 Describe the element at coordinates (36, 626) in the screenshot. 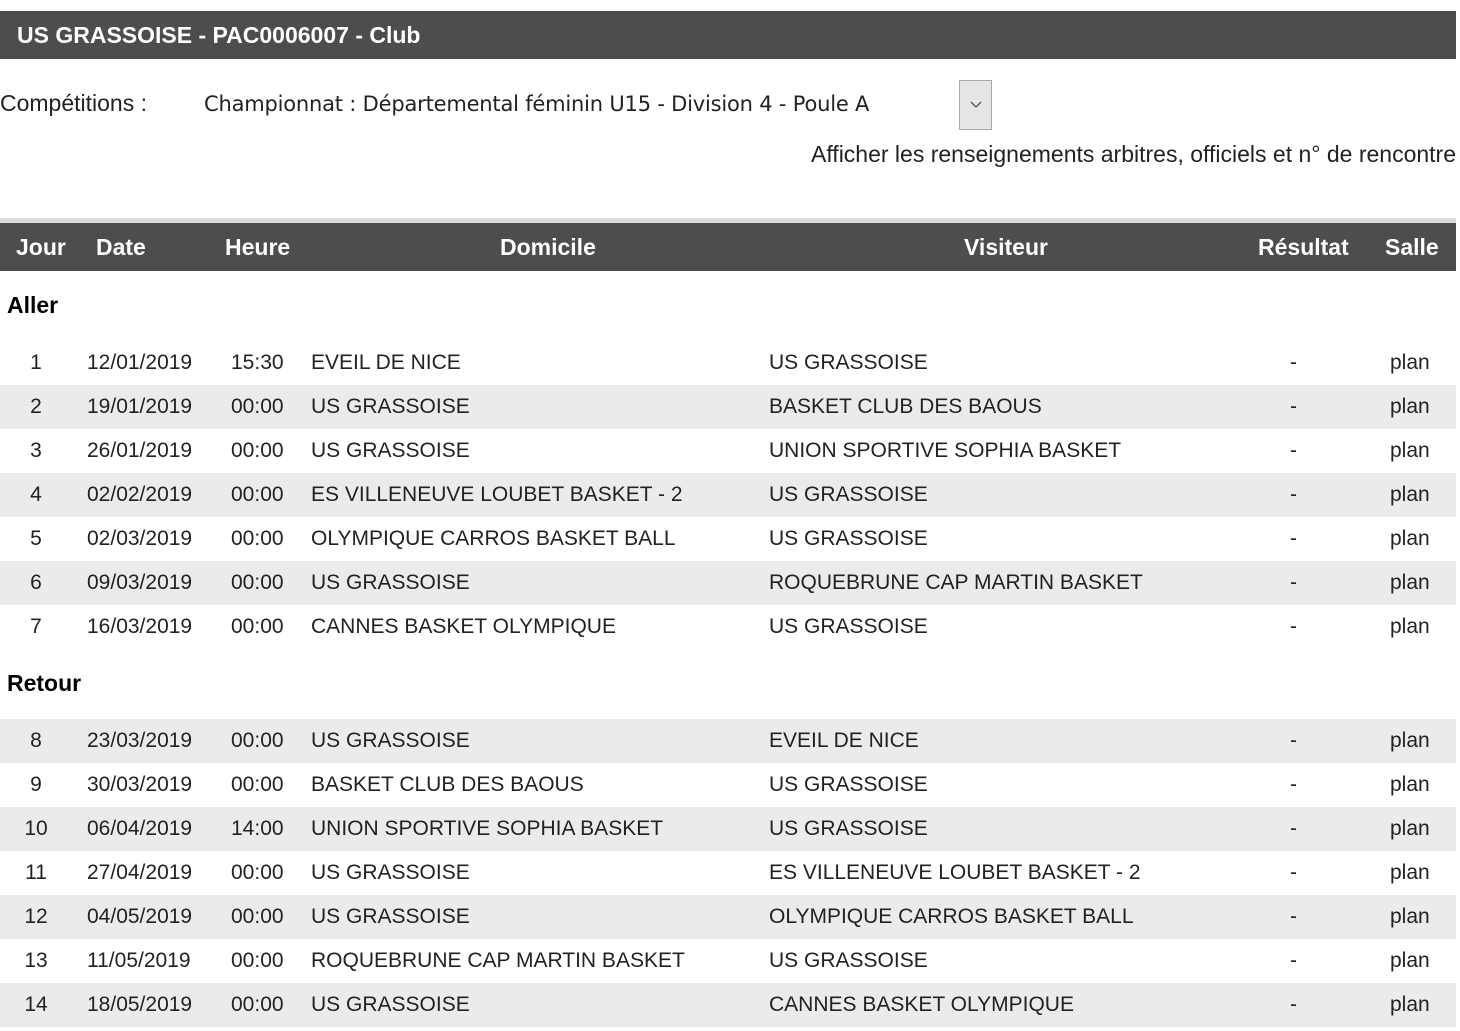

I see `cell-jour: 7` at that location.